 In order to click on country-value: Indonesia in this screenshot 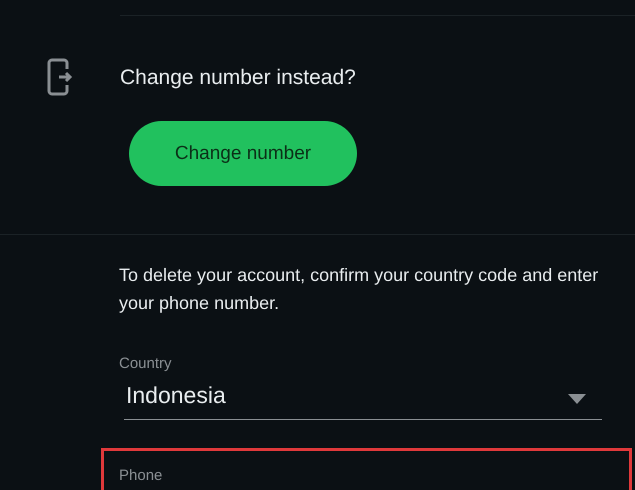, I will do `click(176, 395)`.